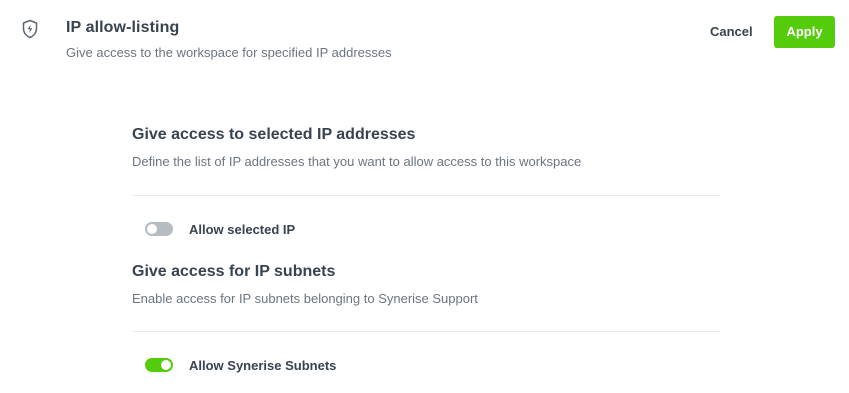  Describe the element at coordinates (262, 365) in the screenshot. I see `allow-synerise-subnets-label: Allow Synerise Subnets` at that location.